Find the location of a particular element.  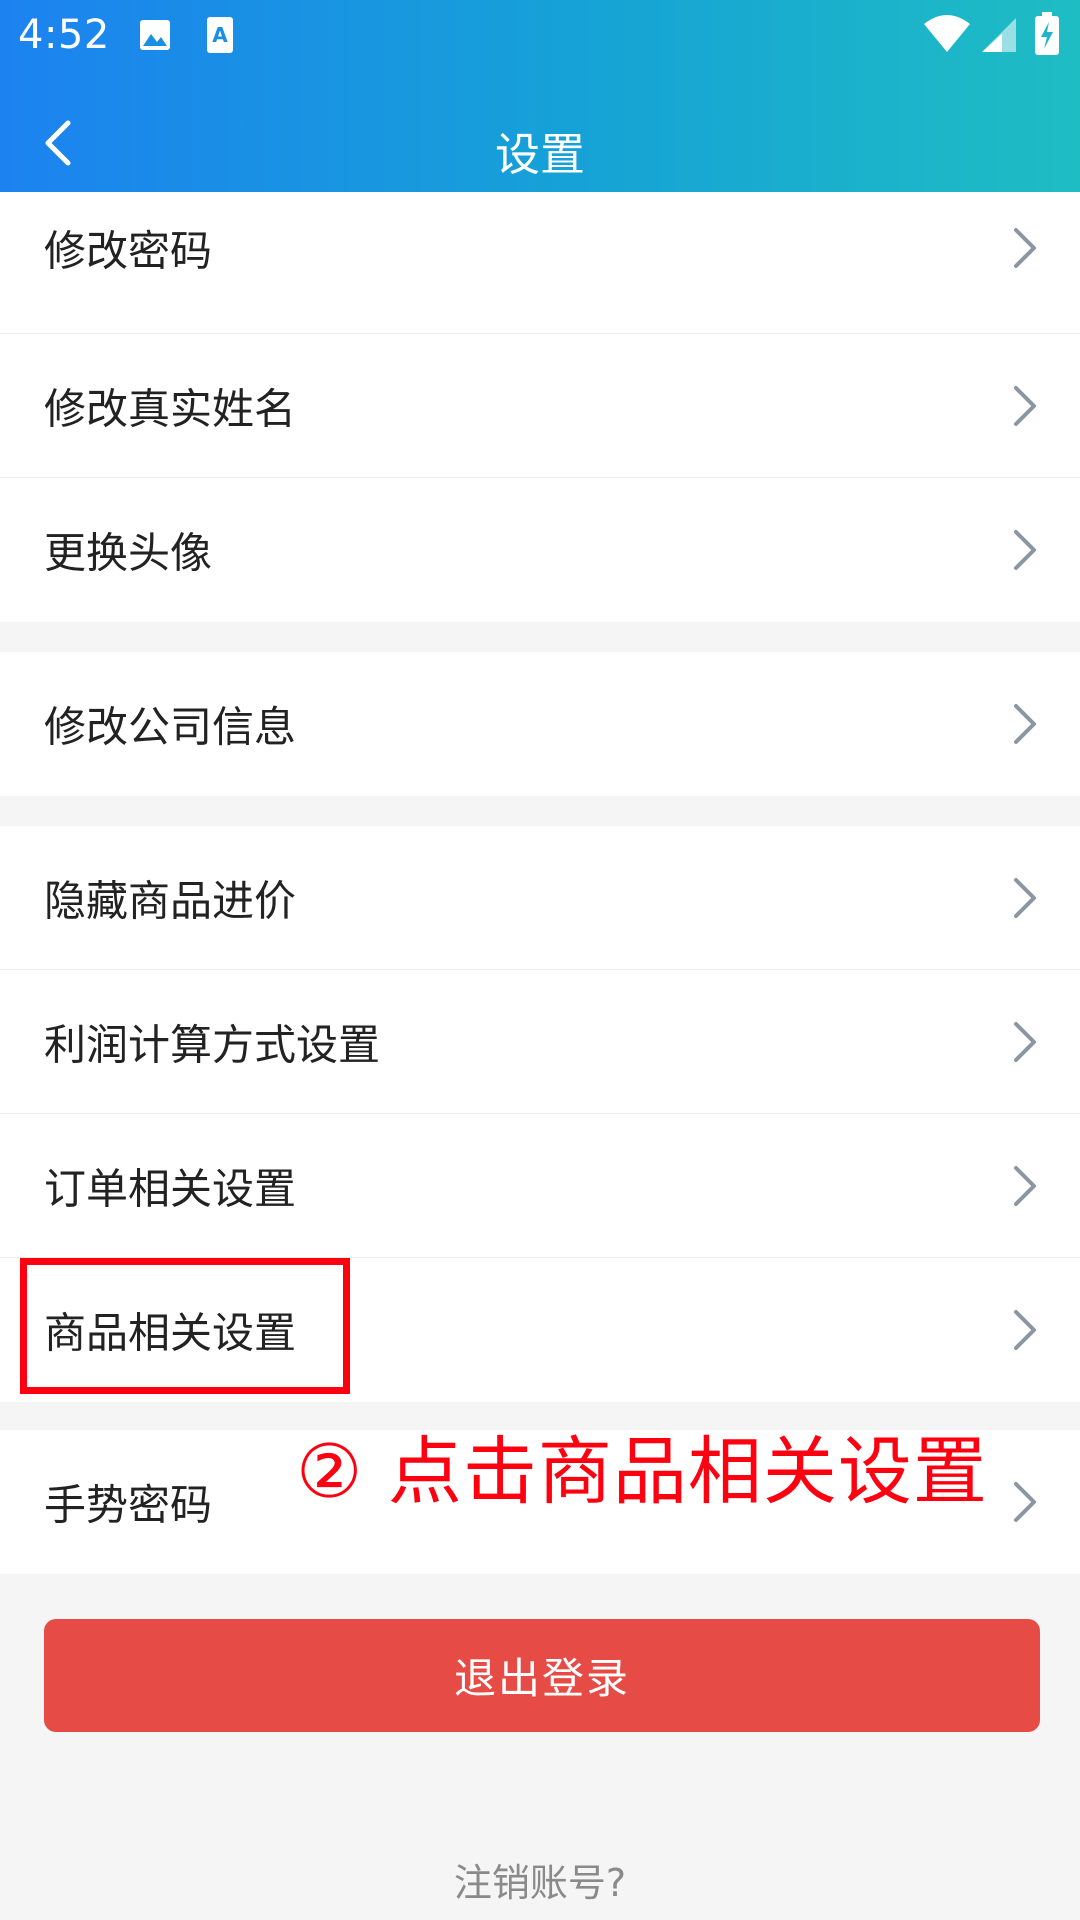

settings-item-company-info: 修改公司信息 is located at coordinates (540, 724).